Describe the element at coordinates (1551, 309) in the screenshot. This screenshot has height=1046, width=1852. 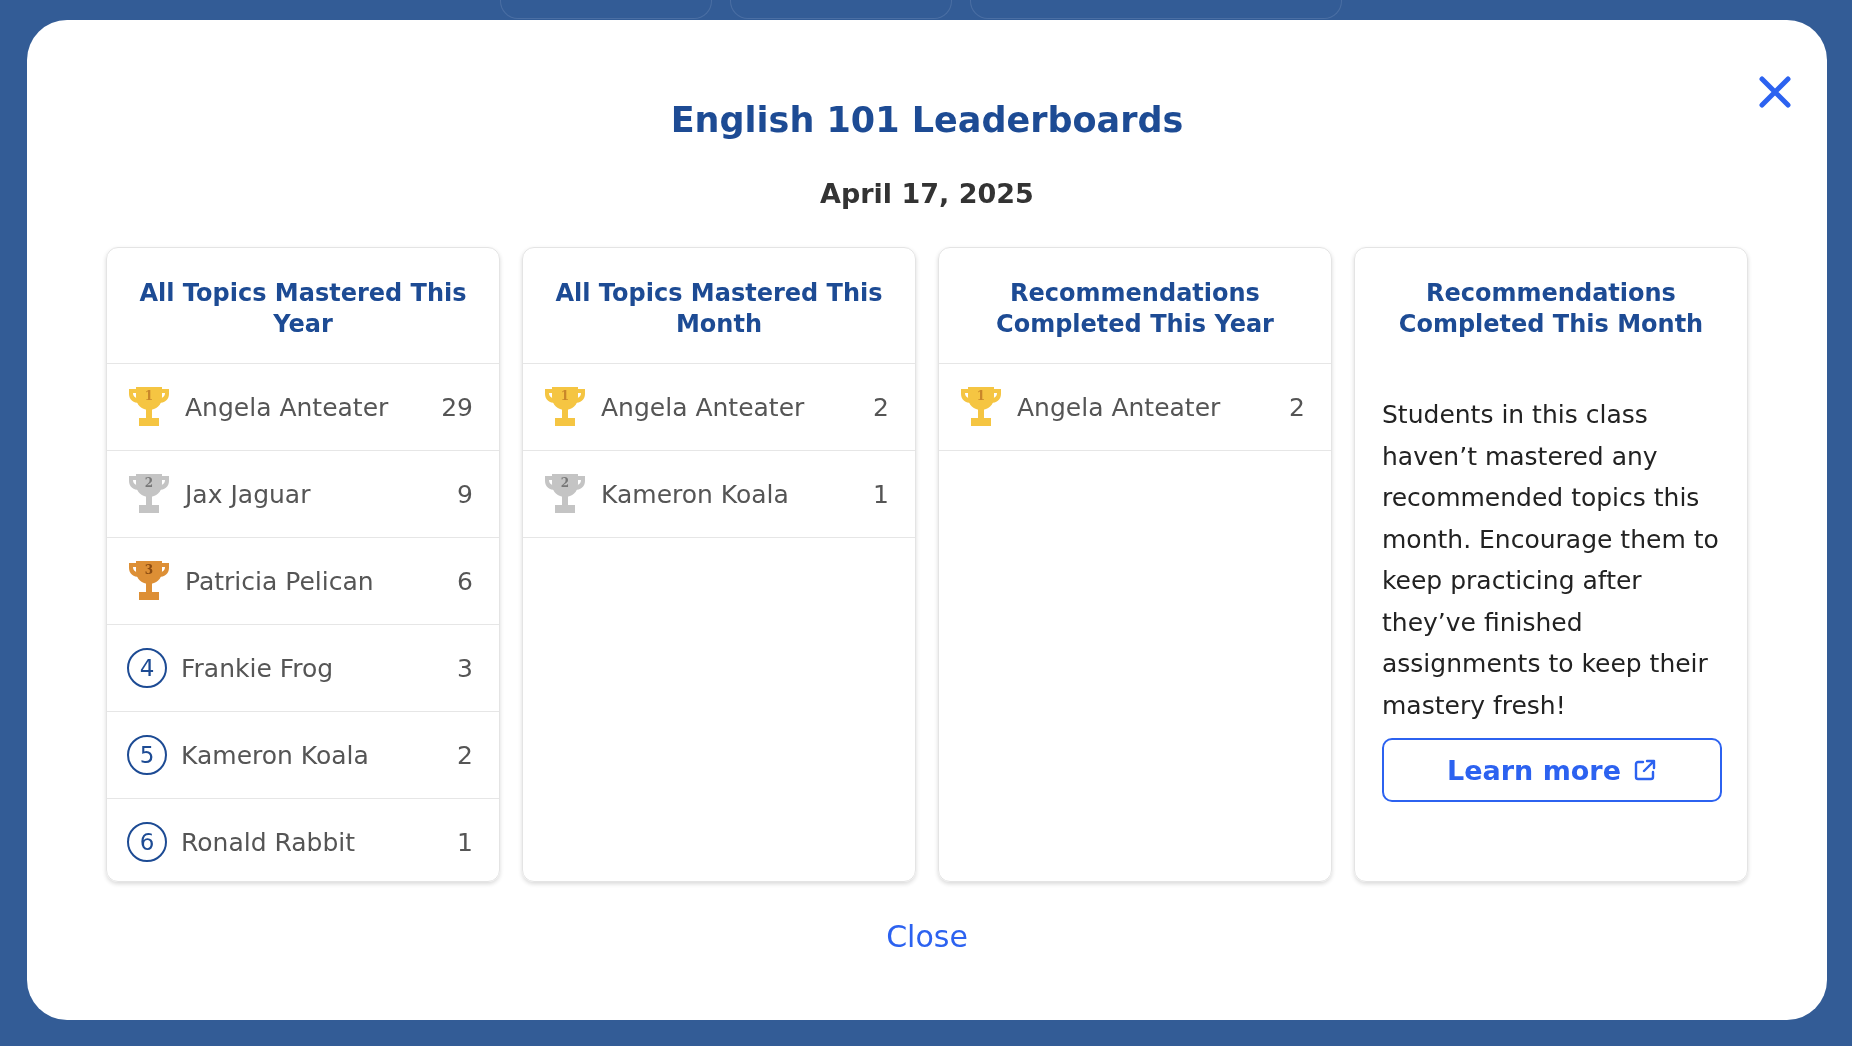
I see `card-title: Recommendations Completed This Month` at that location.